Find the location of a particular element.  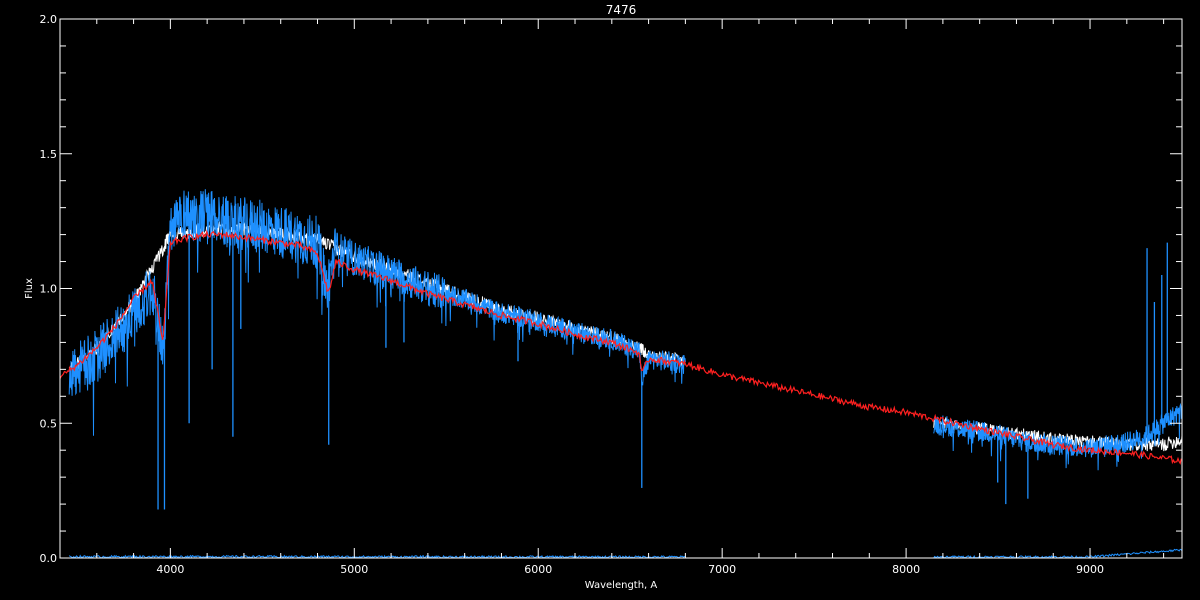

y-tick-label: 0.0 is located at coordinates (49, 558).